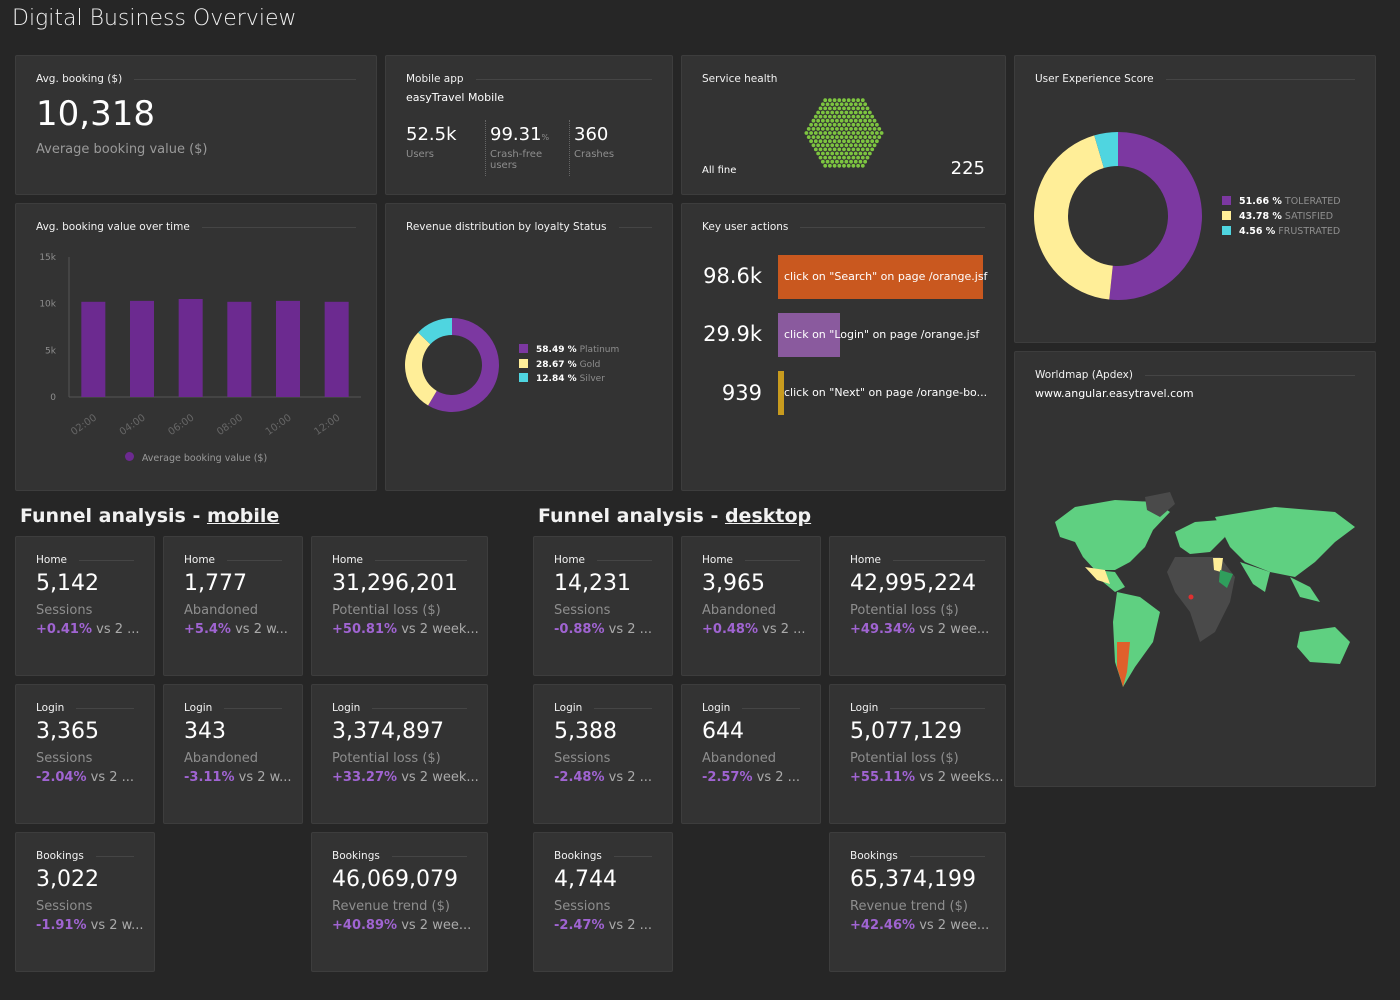 Image resolution: width=1400 pixels, height=1000 pixels. Describe the element at coordinates (420, 154) in the screenshot. I see `users-label: Users` at that location.